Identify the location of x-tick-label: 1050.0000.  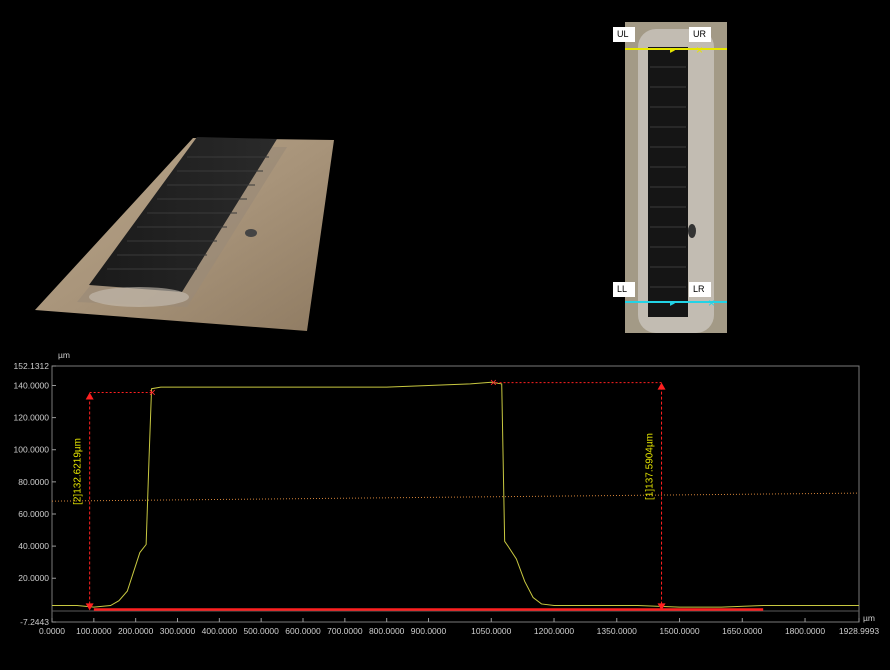
(491, 631).